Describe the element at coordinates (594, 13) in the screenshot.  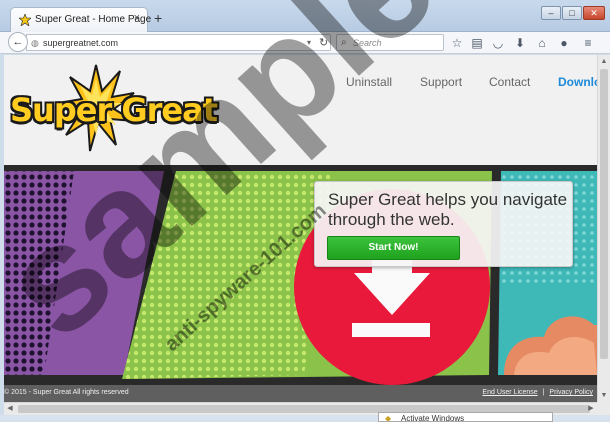
I see `close-window-button: ✕` at that location.